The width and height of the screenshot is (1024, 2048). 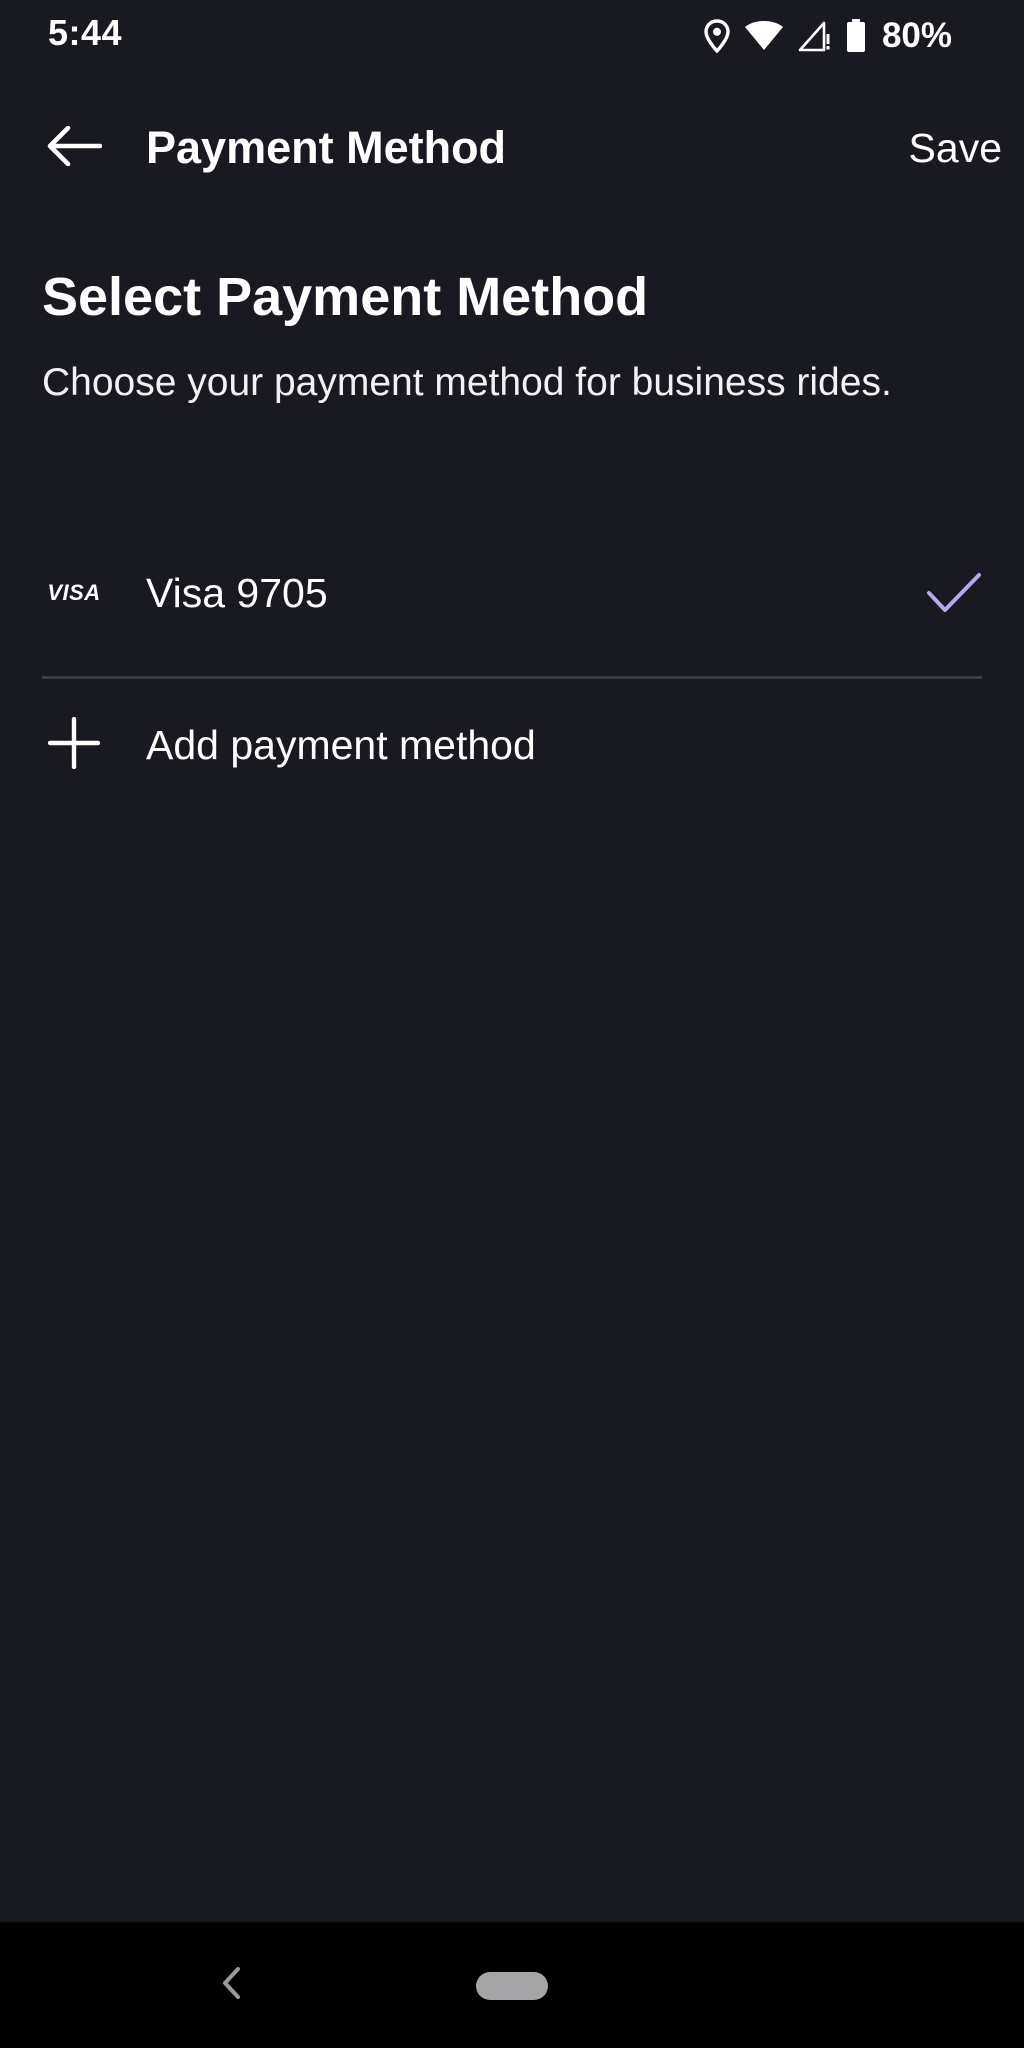 I want to click on system-navigation-bar, so click(x=512, y=1985).